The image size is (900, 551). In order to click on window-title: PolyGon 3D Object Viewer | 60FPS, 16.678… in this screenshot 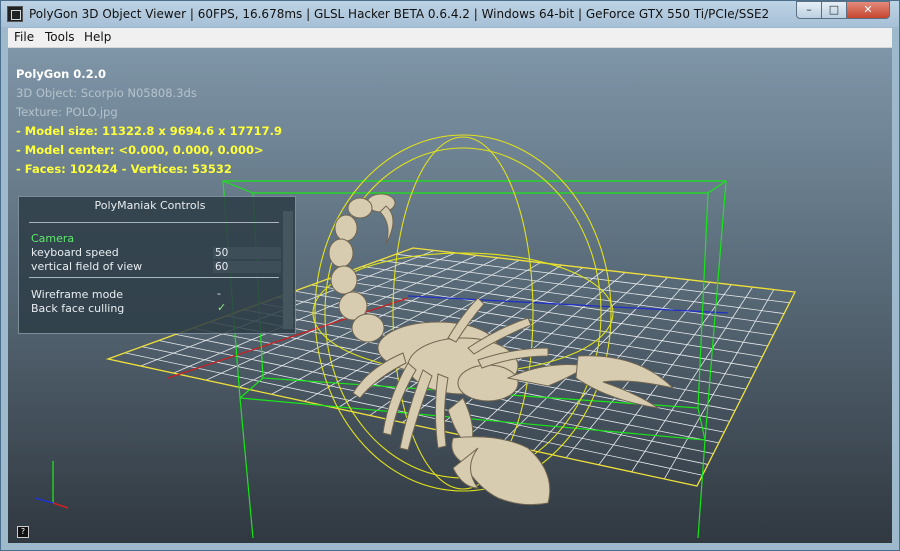, I will do `click(399, 14)`.